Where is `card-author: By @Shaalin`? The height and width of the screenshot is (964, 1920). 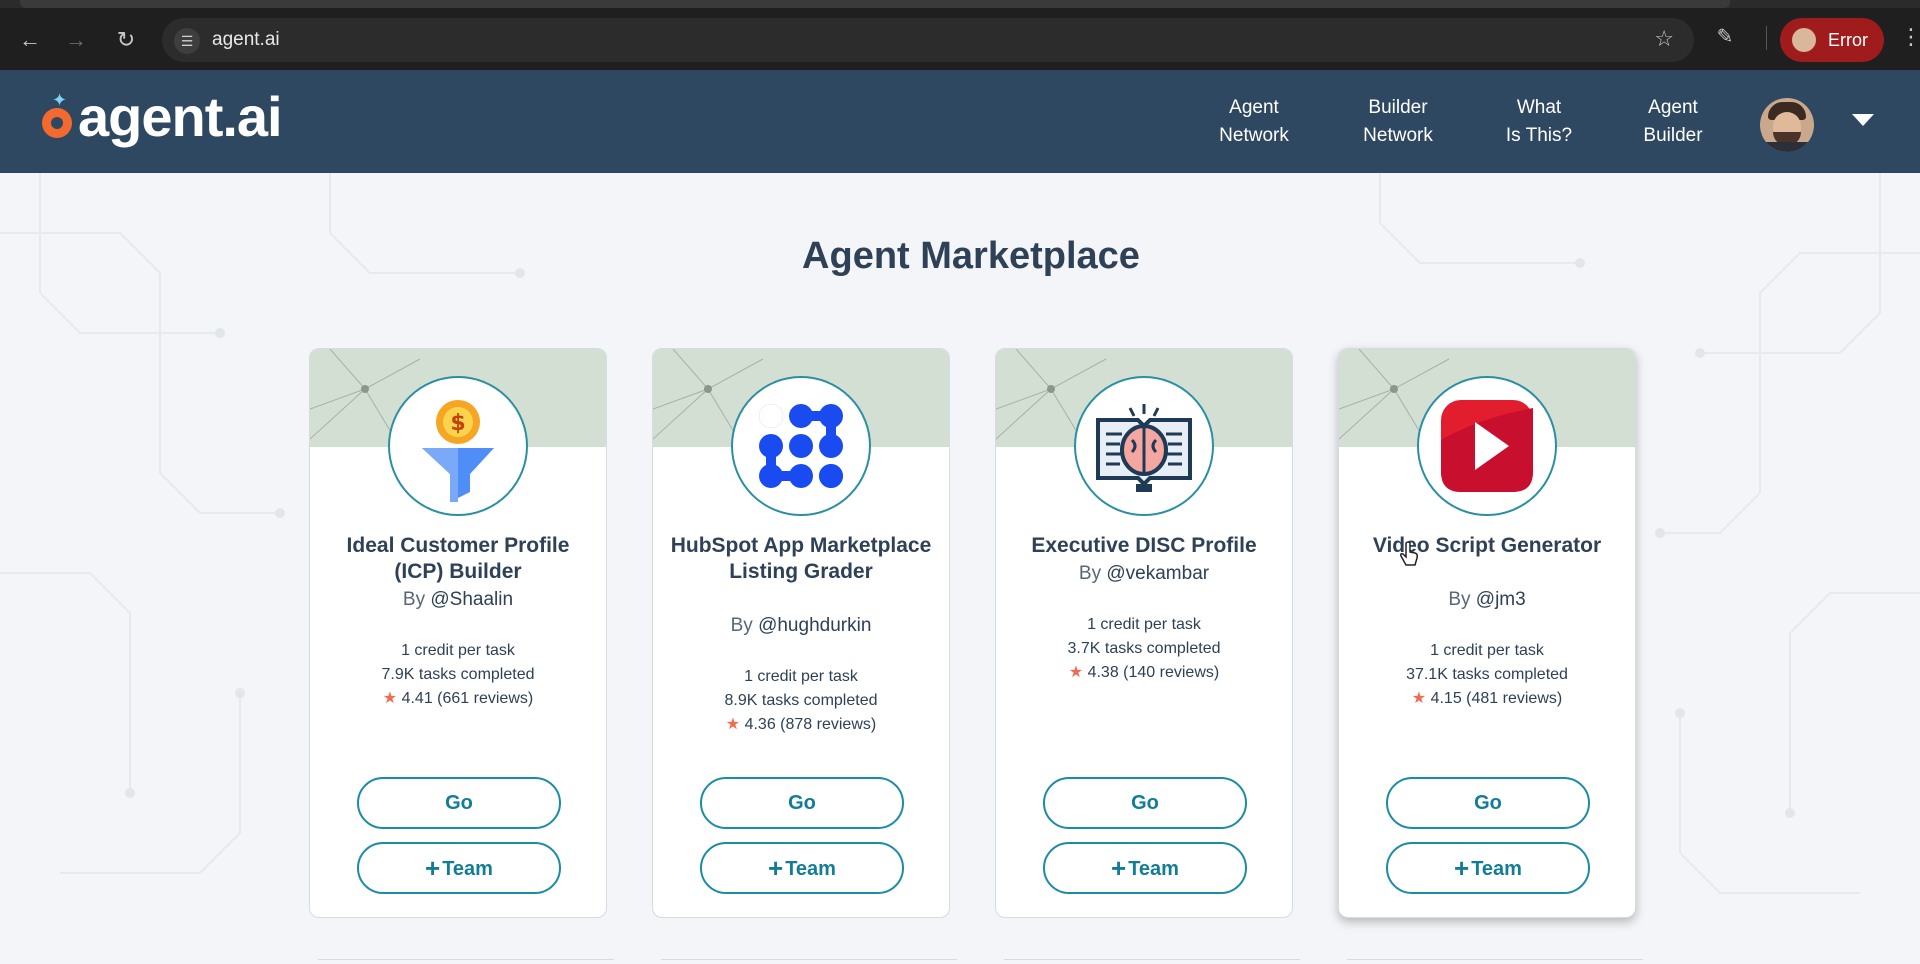 card-author: By @Shaalin is located at coordinates (458, 600).